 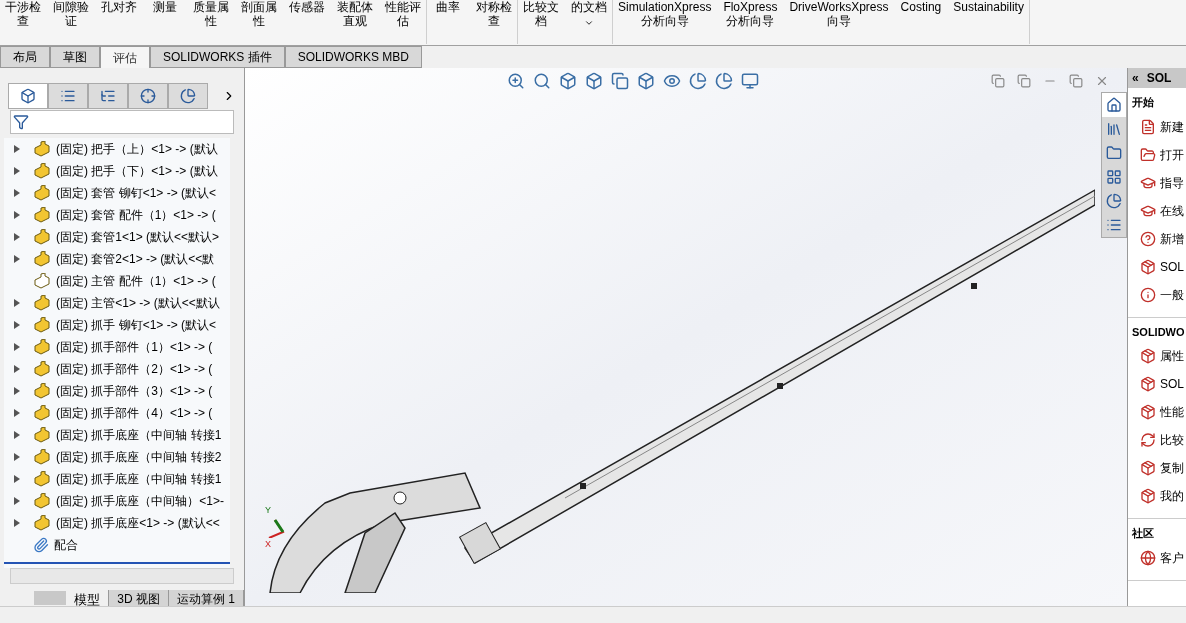 What do you see at coordinates (125, 57) in the screenshot?
I see `ribbon-tab: 评估` at bounding box center [125, 57].